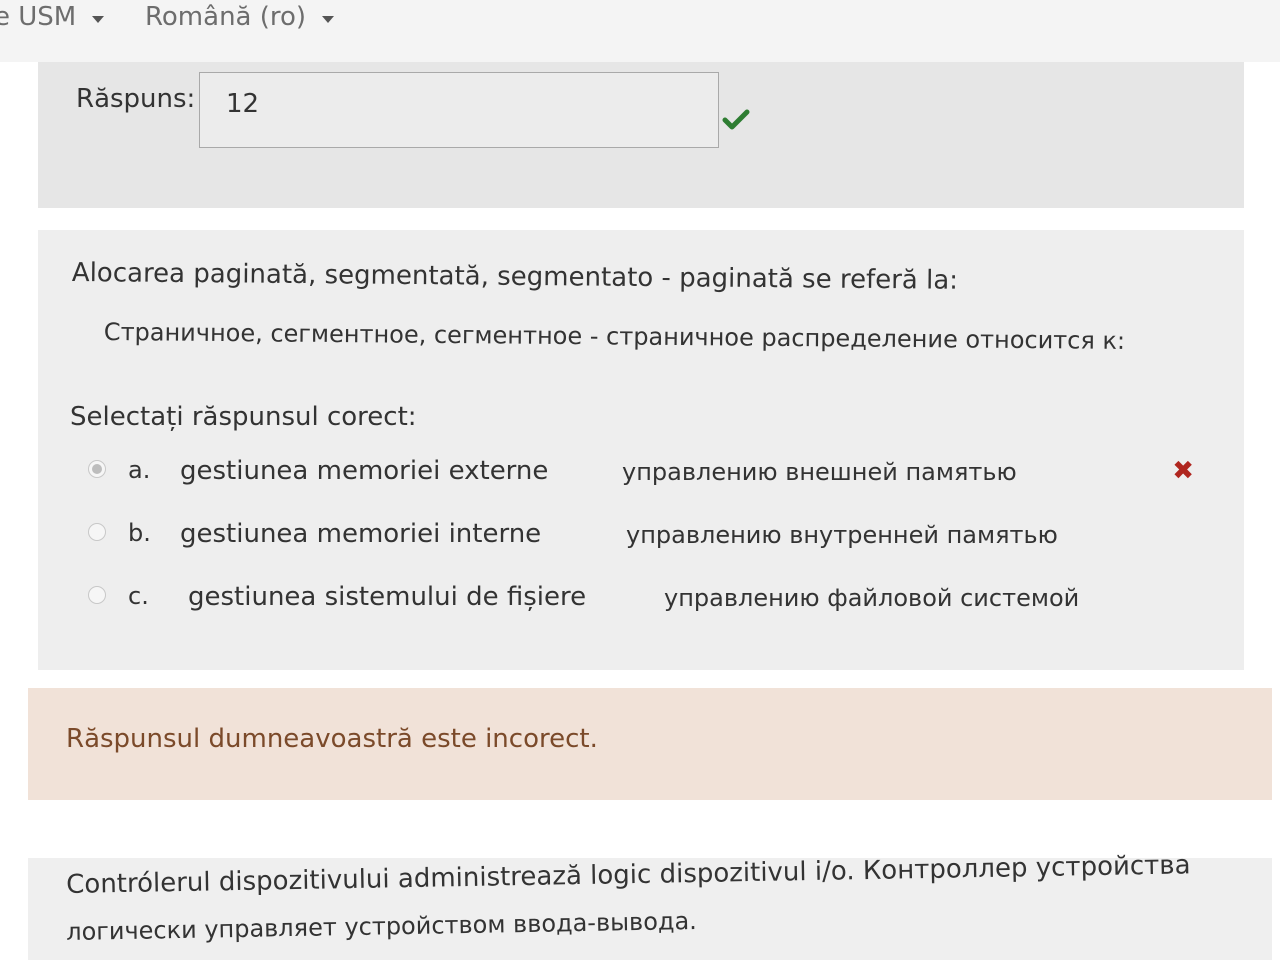 This screenshot has width=1280, height=960. I want to click on check-icon, so click(736, 119).